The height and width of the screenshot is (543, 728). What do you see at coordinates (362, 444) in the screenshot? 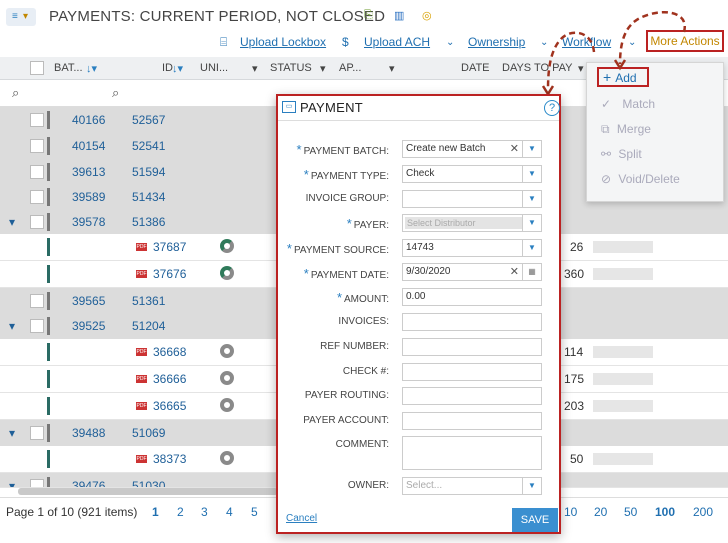
I see `comment-label: COMMENT:` at bounding box center [362, 444].